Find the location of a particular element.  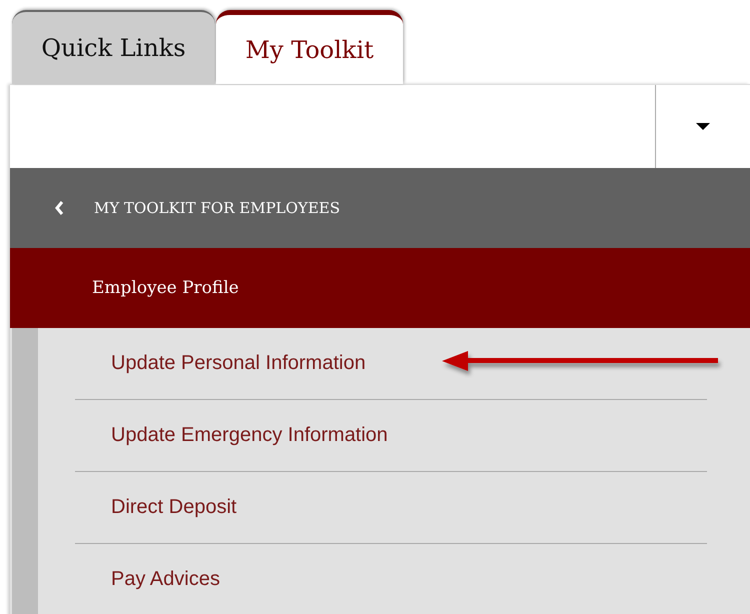

caret-icon is located at coordinates (703, 126).